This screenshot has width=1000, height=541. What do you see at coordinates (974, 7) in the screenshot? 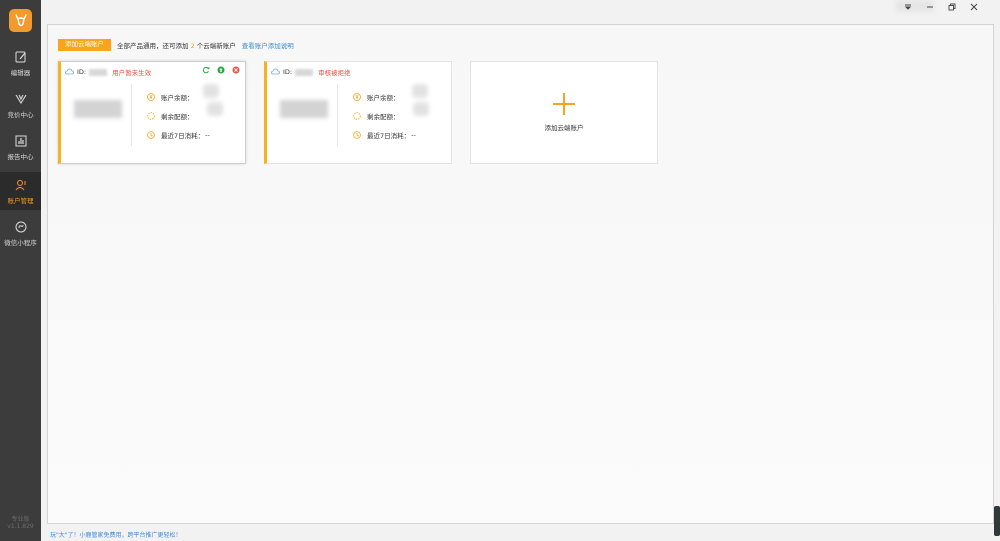
I see `close-icon` at bounding box center [974, 7].